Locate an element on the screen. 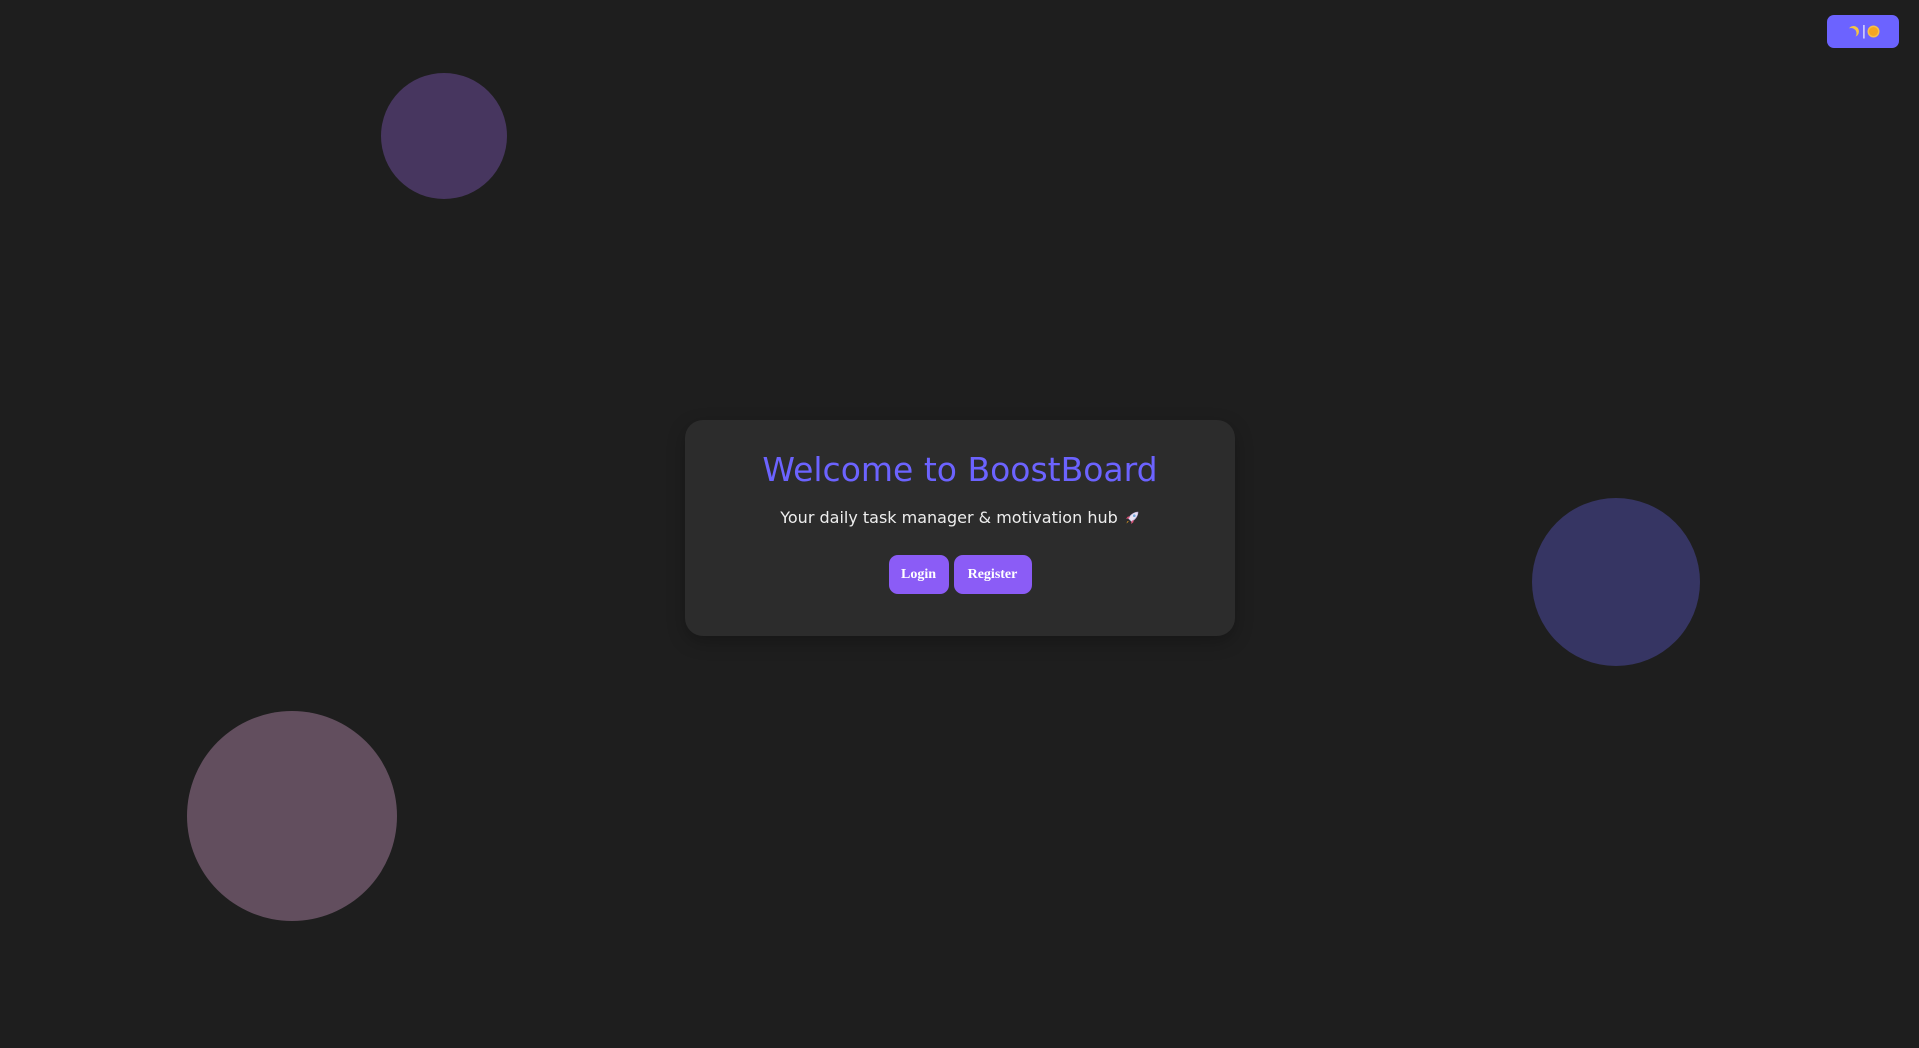 This screenshot has width=1919, height=1048. rocket-icon is located at coordinates (1132, 518).